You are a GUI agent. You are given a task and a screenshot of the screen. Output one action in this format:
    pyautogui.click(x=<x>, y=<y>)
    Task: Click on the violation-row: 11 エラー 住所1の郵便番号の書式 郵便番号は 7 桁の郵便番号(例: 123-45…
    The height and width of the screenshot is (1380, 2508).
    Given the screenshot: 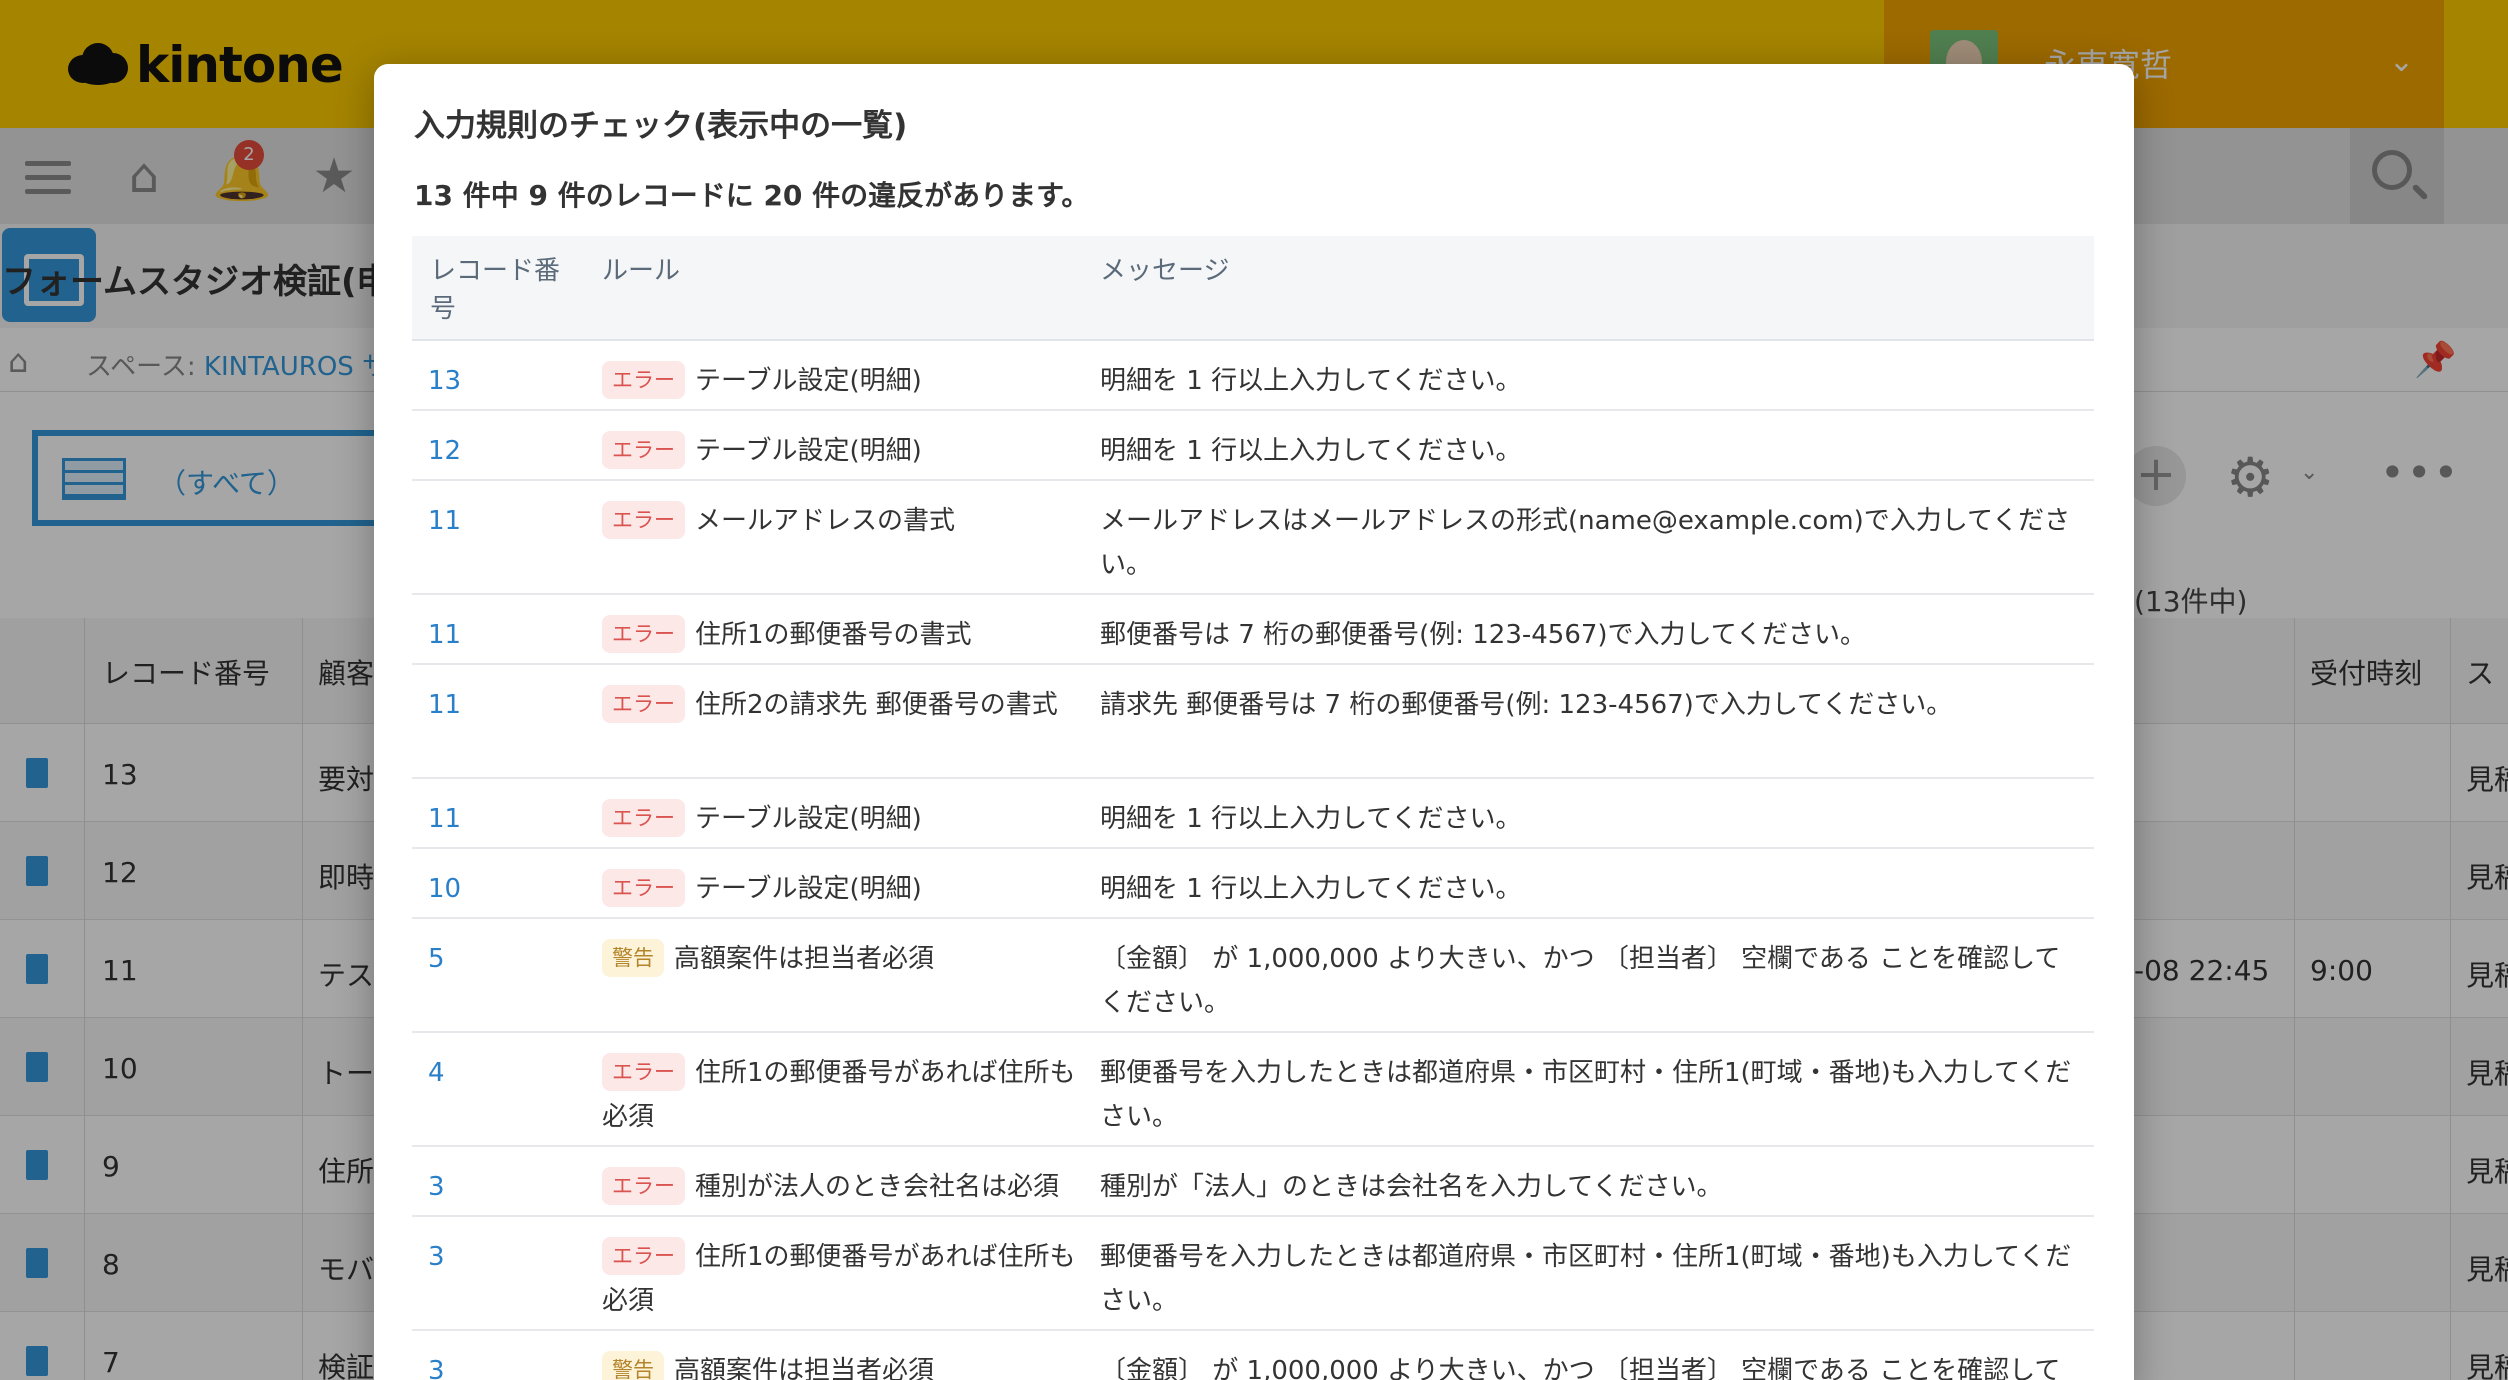 What is the action you would take?
    pyautogui.click(x=1253, y=630)
    